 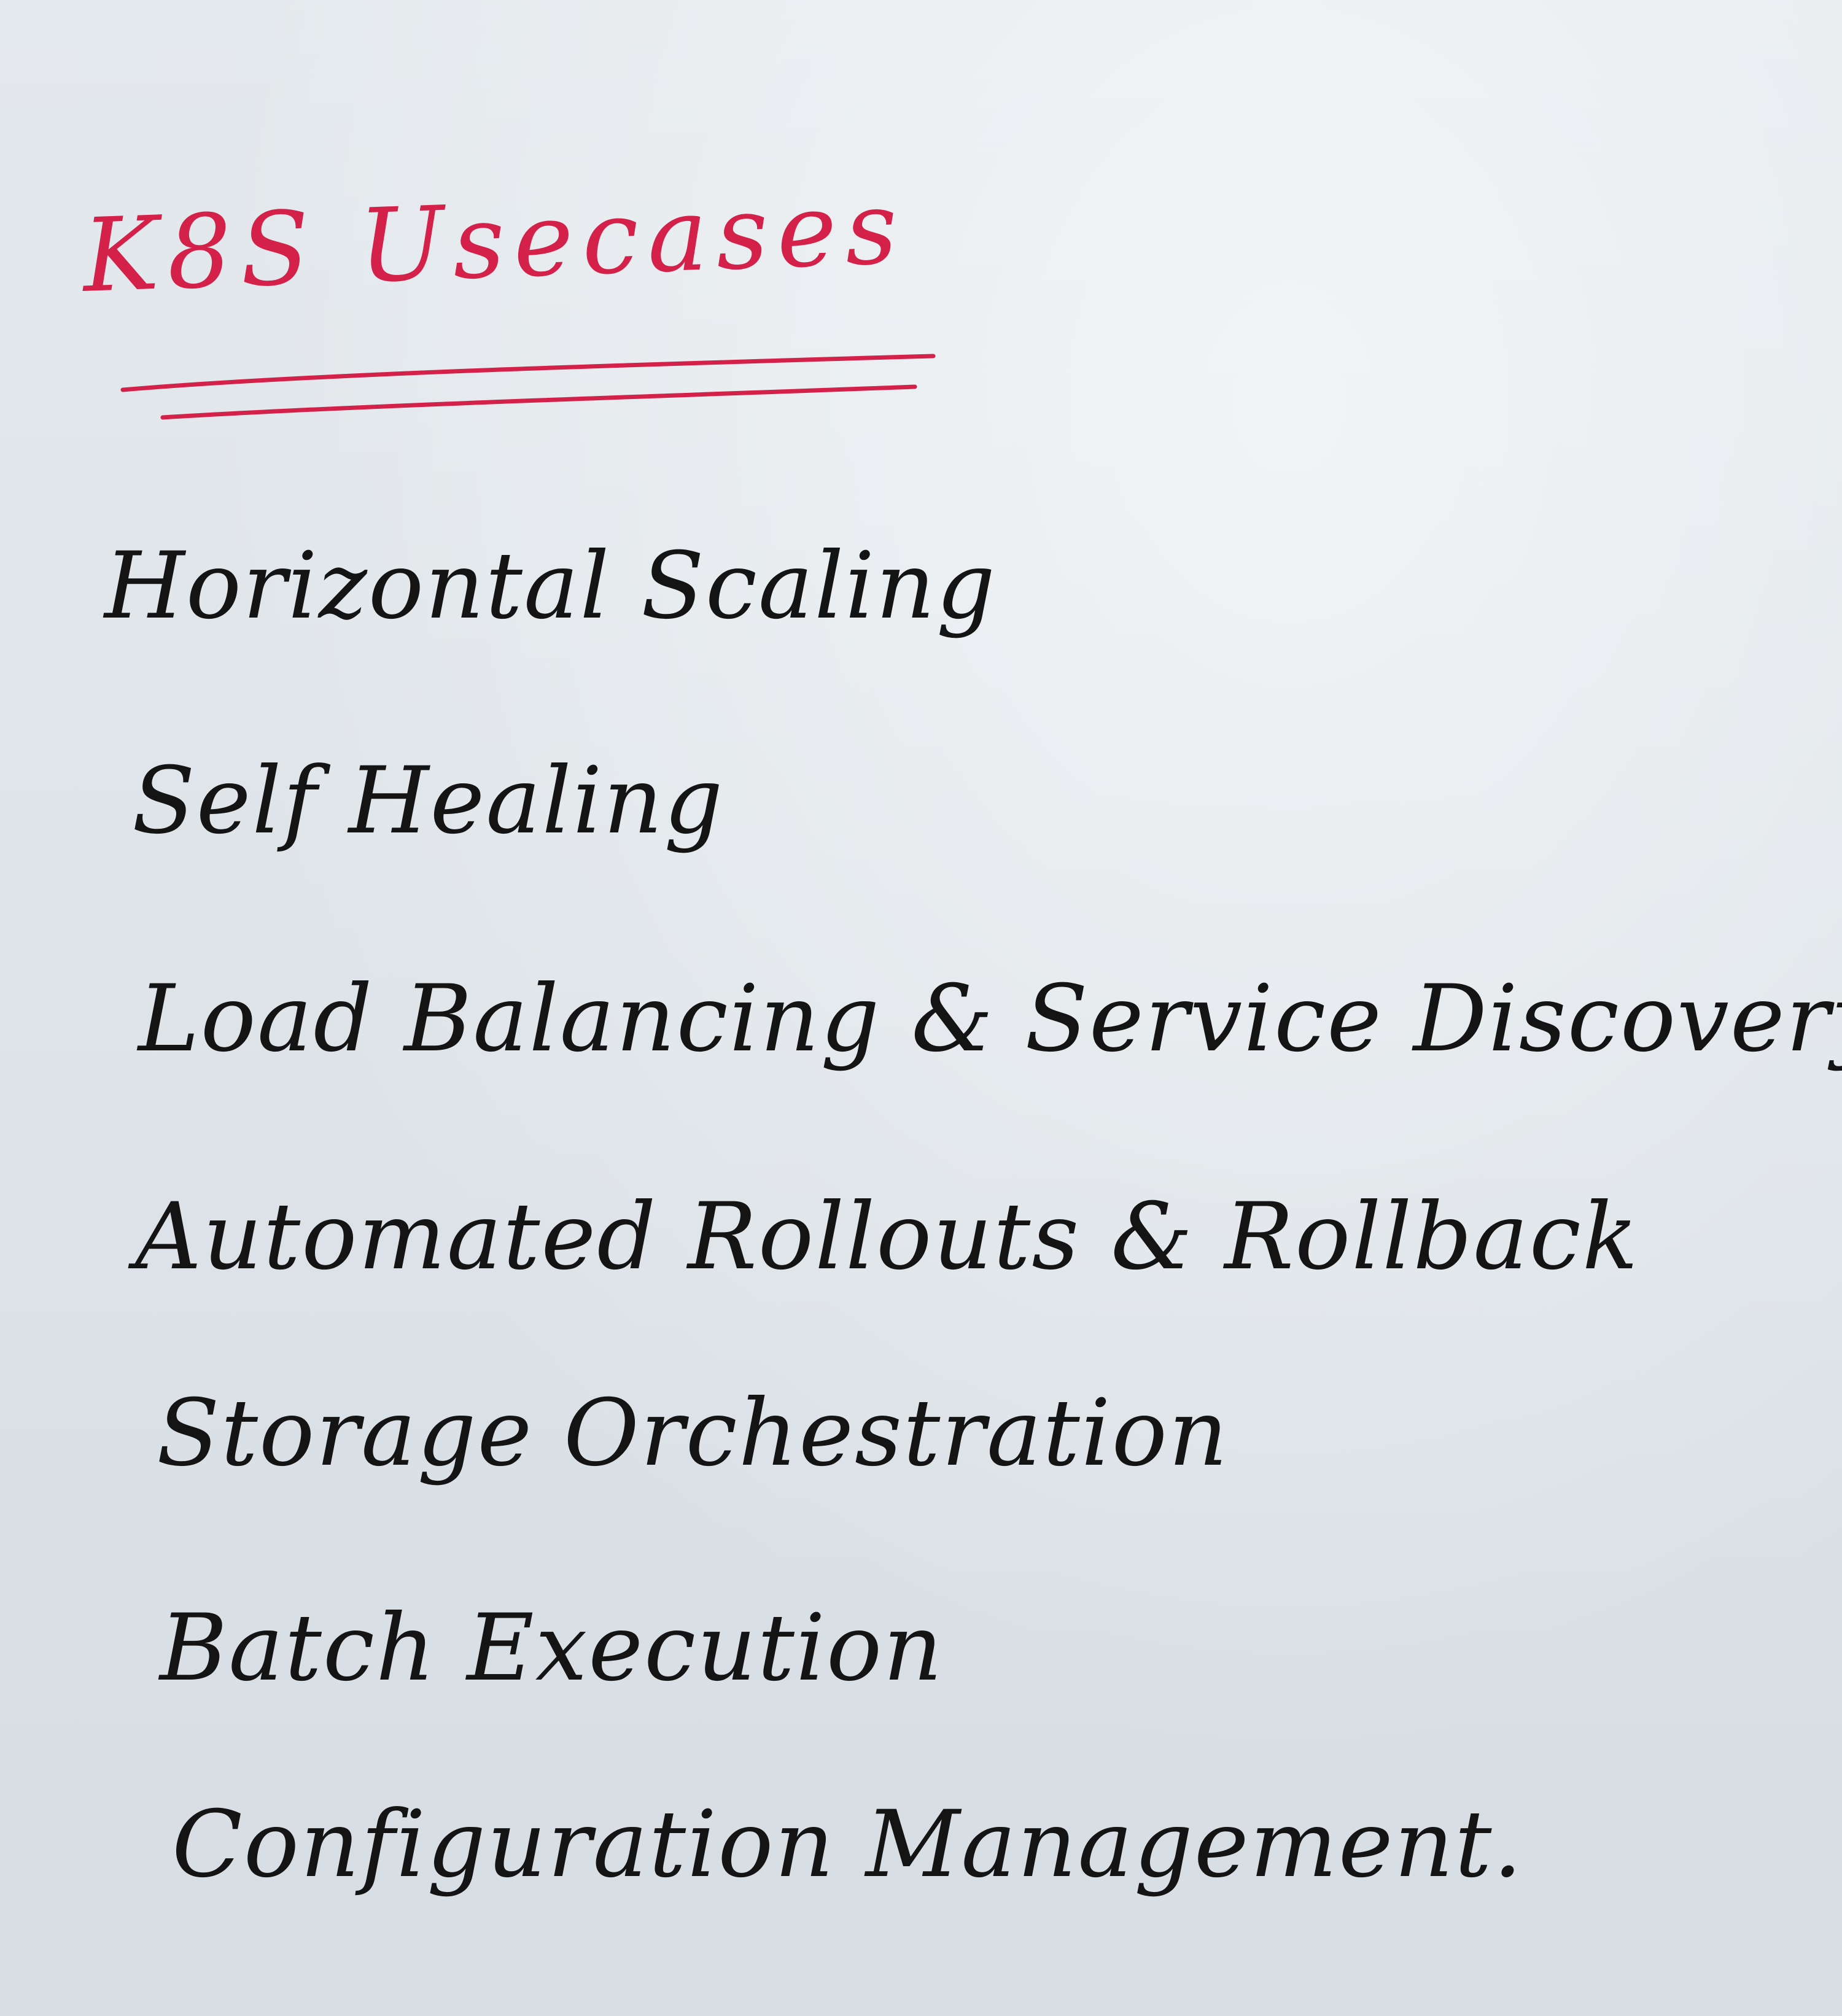 I want to click on list-item: Storage Orchestration, so click(x=693, y=1433).